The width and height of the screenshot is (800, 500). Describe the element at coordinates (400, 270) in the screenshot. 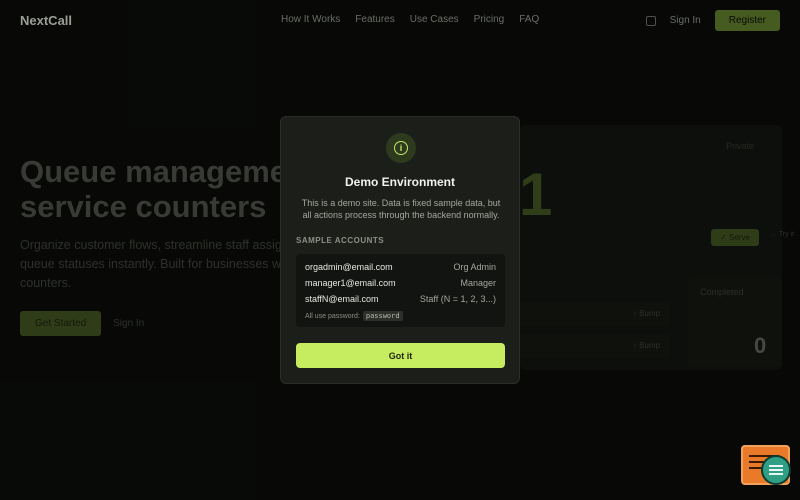

I see `account-row: orgadmin@email.com Org Admin` at that location.